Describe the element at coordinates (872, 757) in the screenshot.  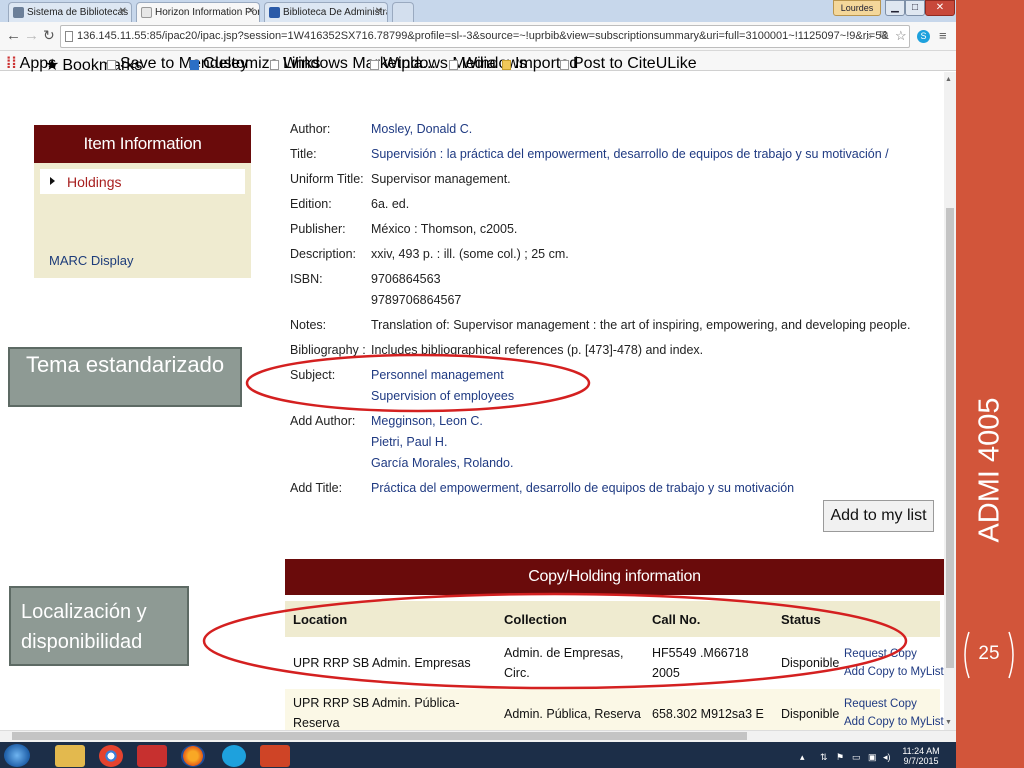
I see `display-icon: ▣` at that location.